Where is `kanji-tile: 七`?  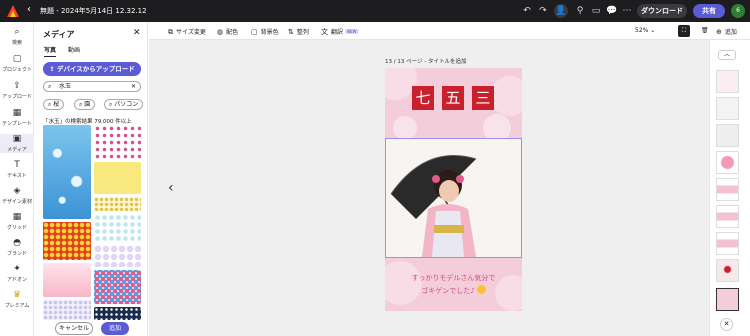 kanji-tile: 七 is located at coordinates (423, 98).